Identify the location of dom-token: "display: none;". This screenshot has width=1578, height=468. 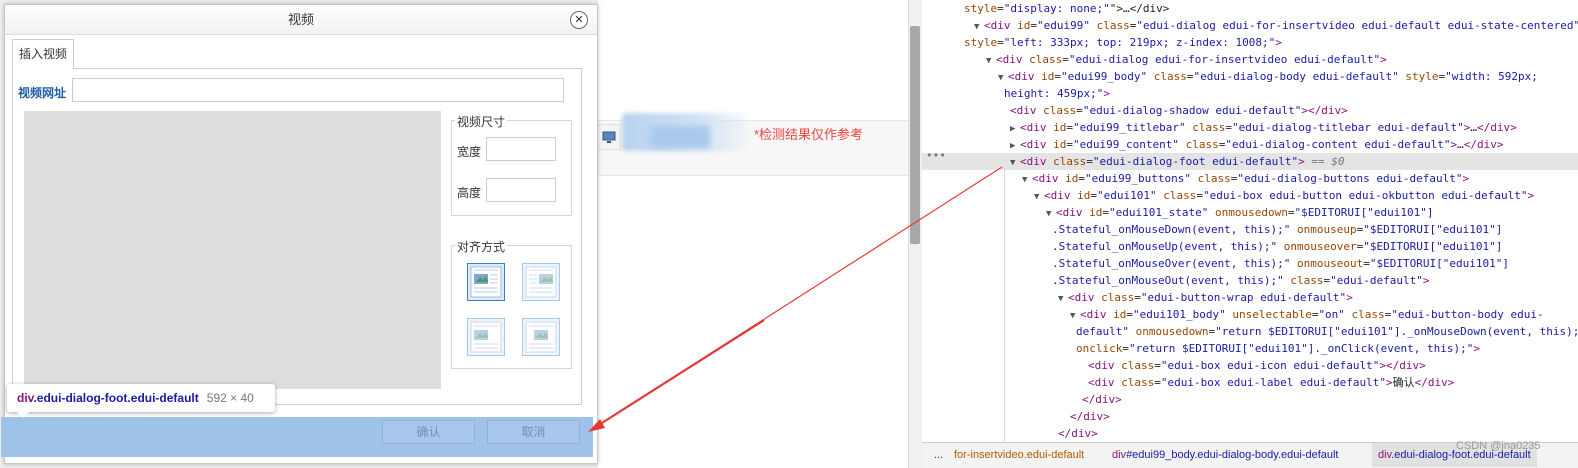
(1056, 8).